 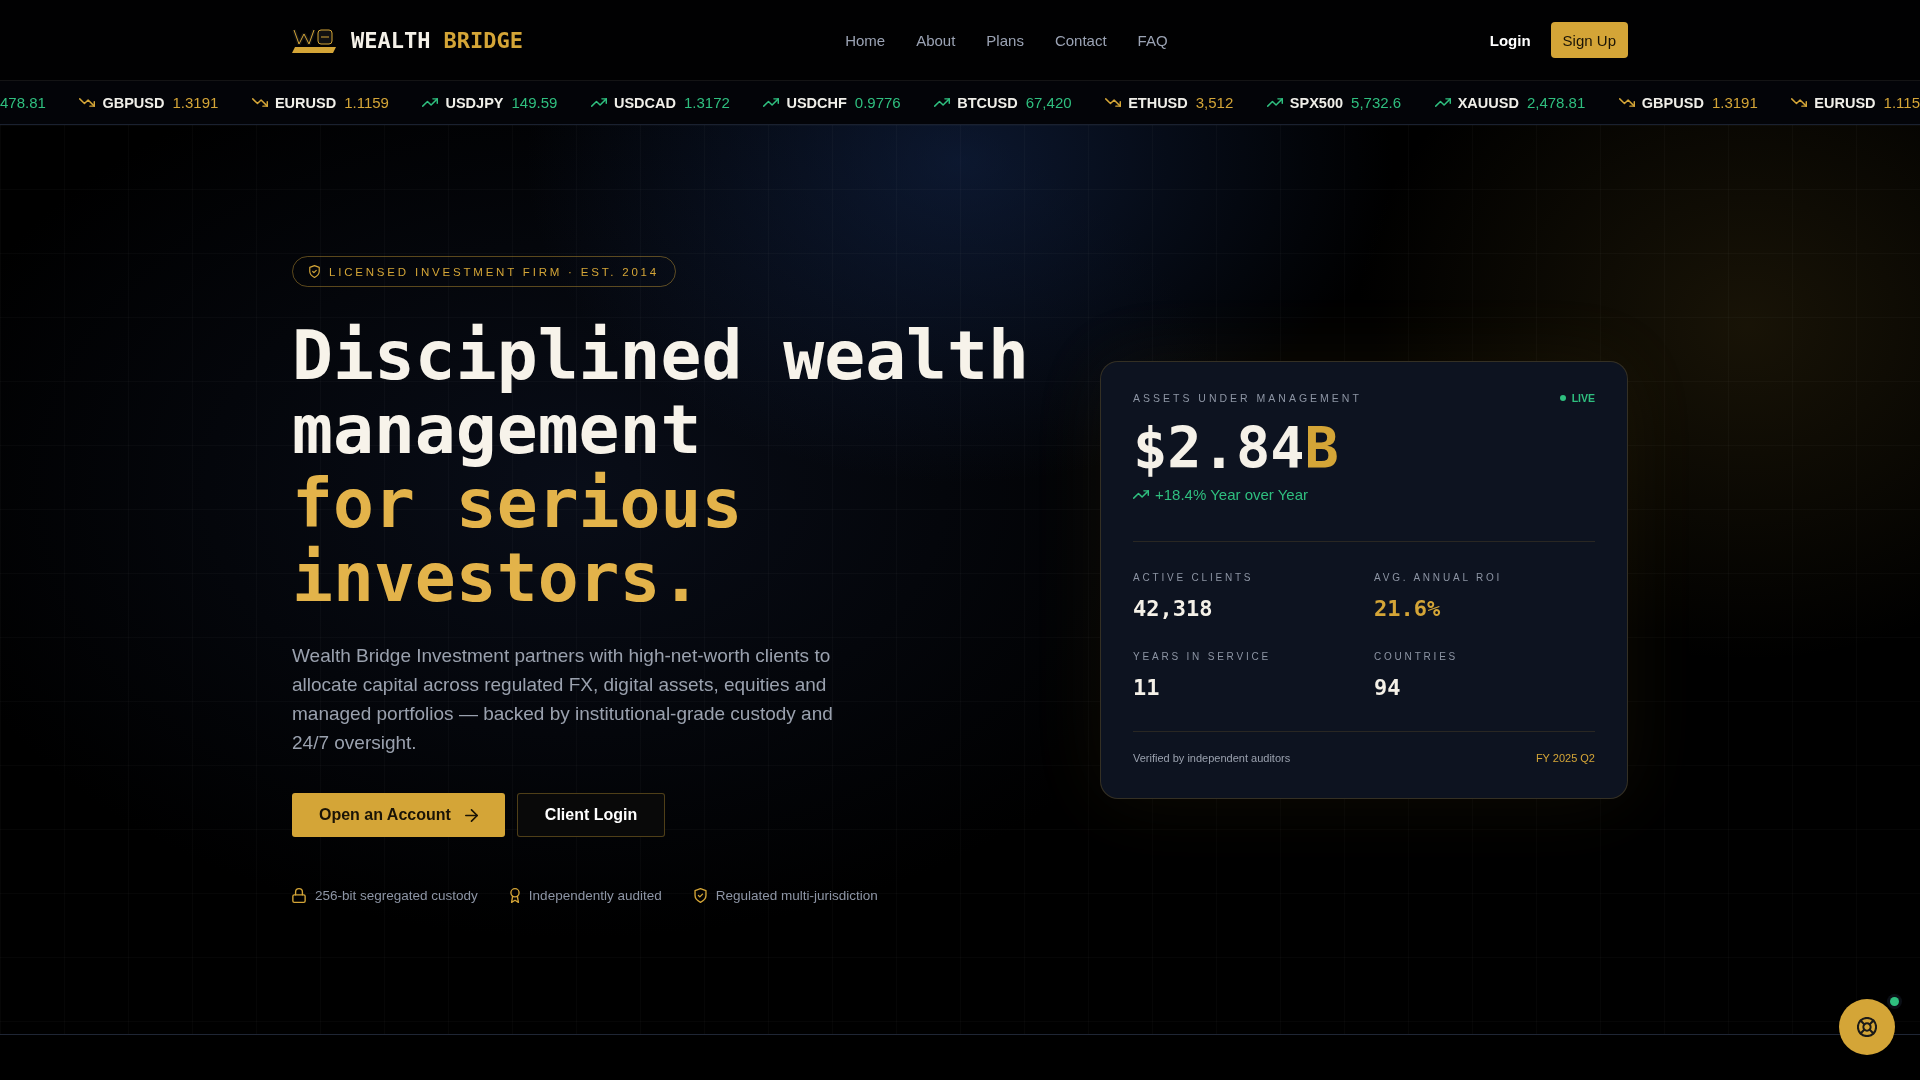 What do you see at coordinates (865, 40) in the screenshot?
I see `nav-link: Home` at bounding box center [865, 40].